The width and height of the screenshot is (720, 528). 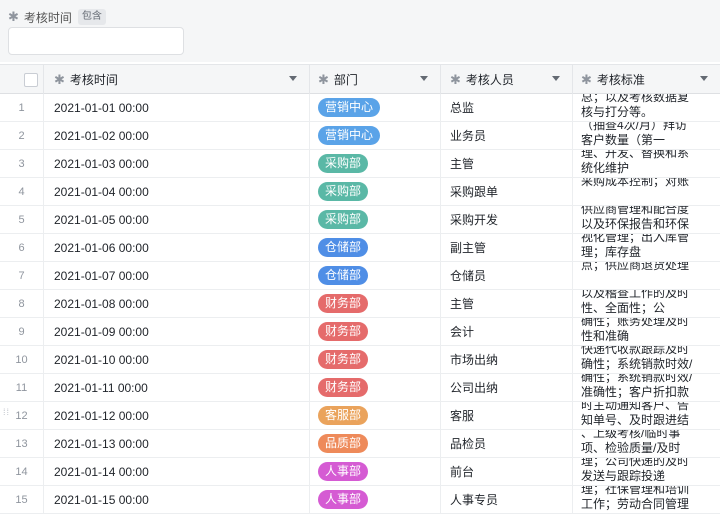 I want to click on column-header-time: ✱ 考核时间, so click(x=177, y=79).